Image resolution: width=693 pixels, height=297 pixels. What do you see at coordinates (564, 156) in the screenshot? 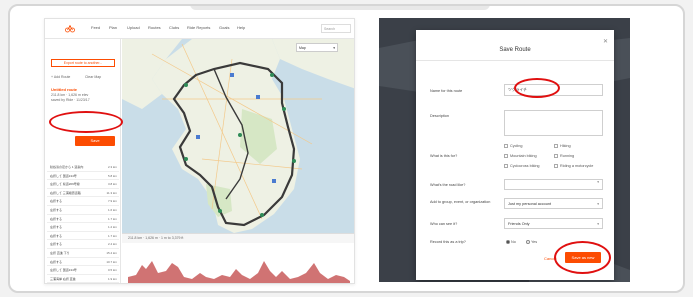
I see `option-running: Running` at bounding box center [564, 156].